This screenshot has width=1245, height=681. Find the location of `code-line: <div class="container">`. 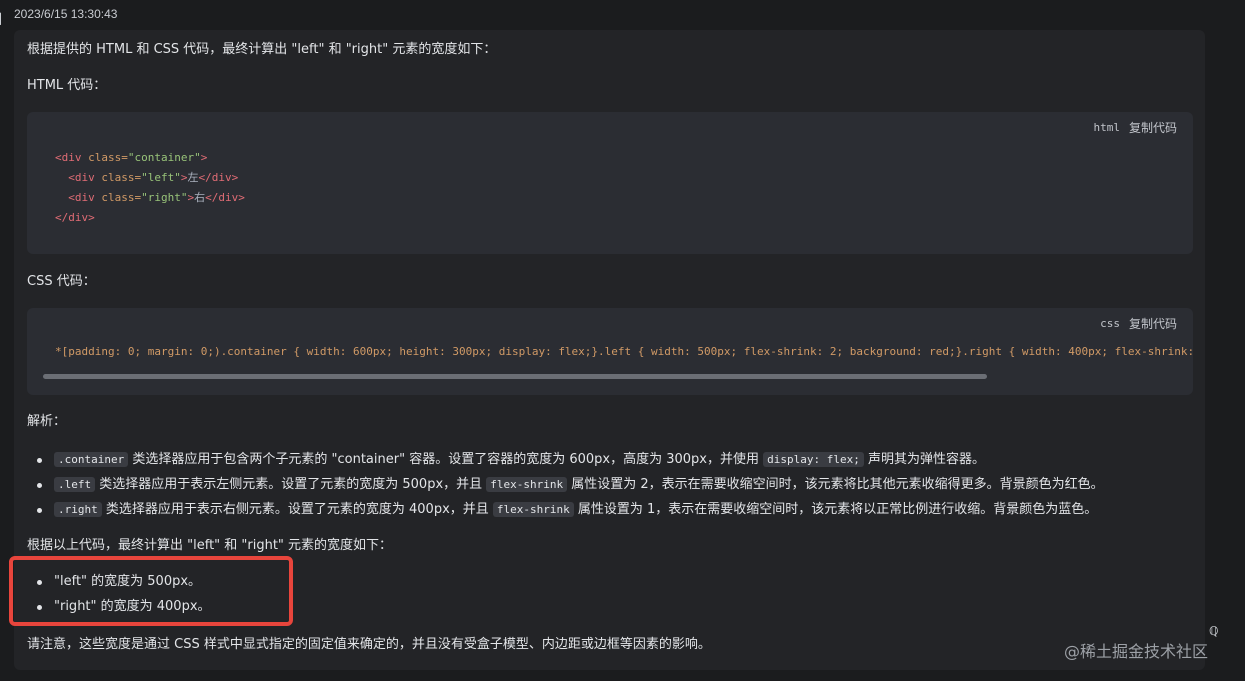

code-line: <div class="container"> is located at coordinates (131, 157).